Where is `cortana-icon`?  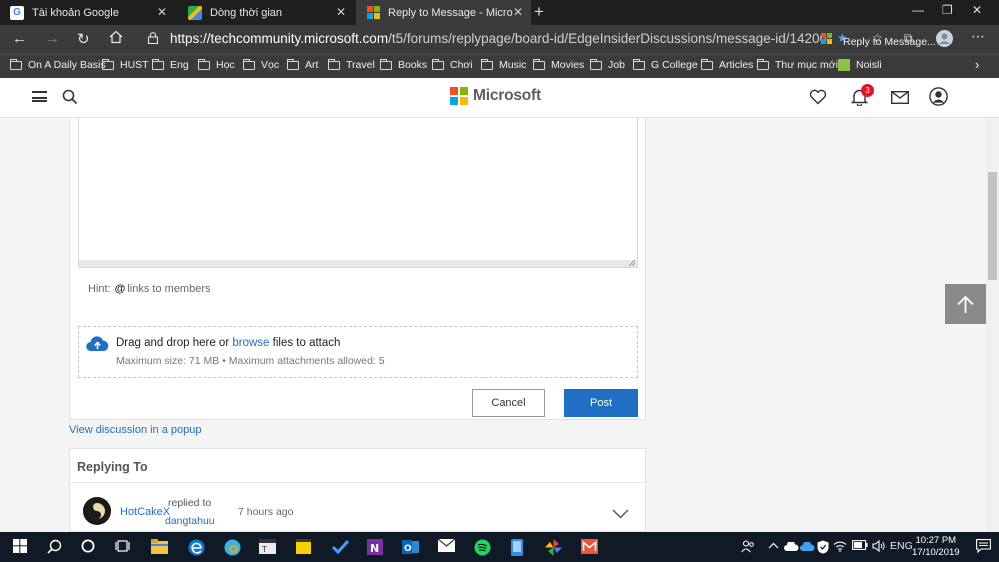 cortana-icon is located at coordinates (89, 547).